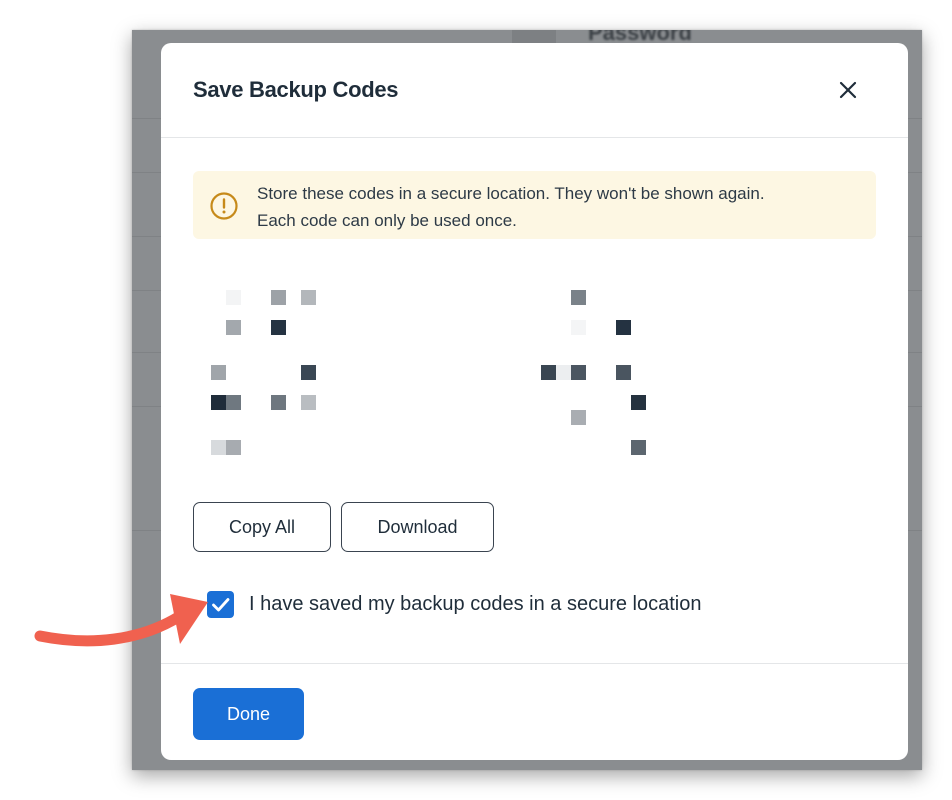 The height and width of the screenshot is (800, 952). I want to click on dialog-title: Save Backup Codes, so click(296, 89).